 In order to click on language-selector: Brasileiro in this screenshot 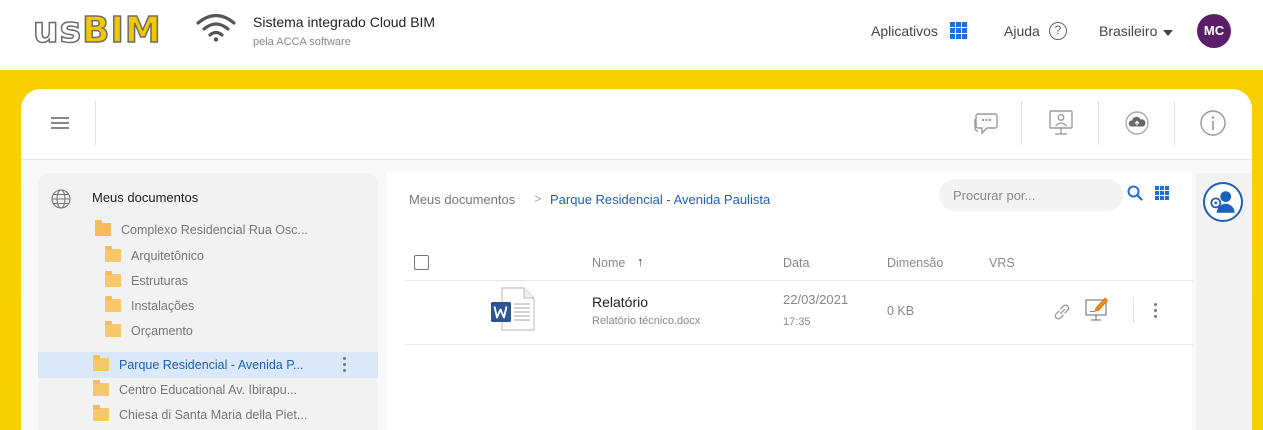, I will do `click(1128, 31)`.